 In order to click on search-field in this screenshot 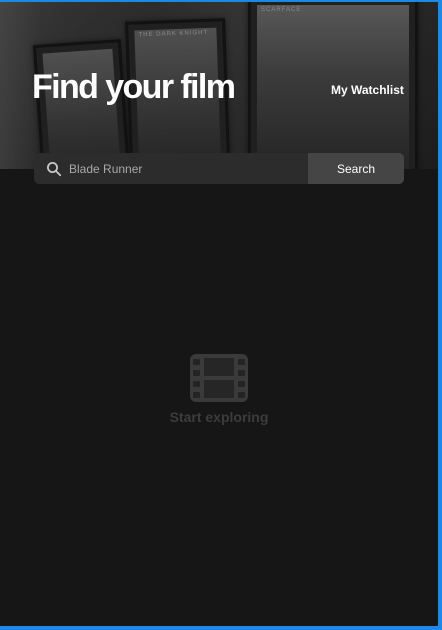, I will do `click(171, 168)`.